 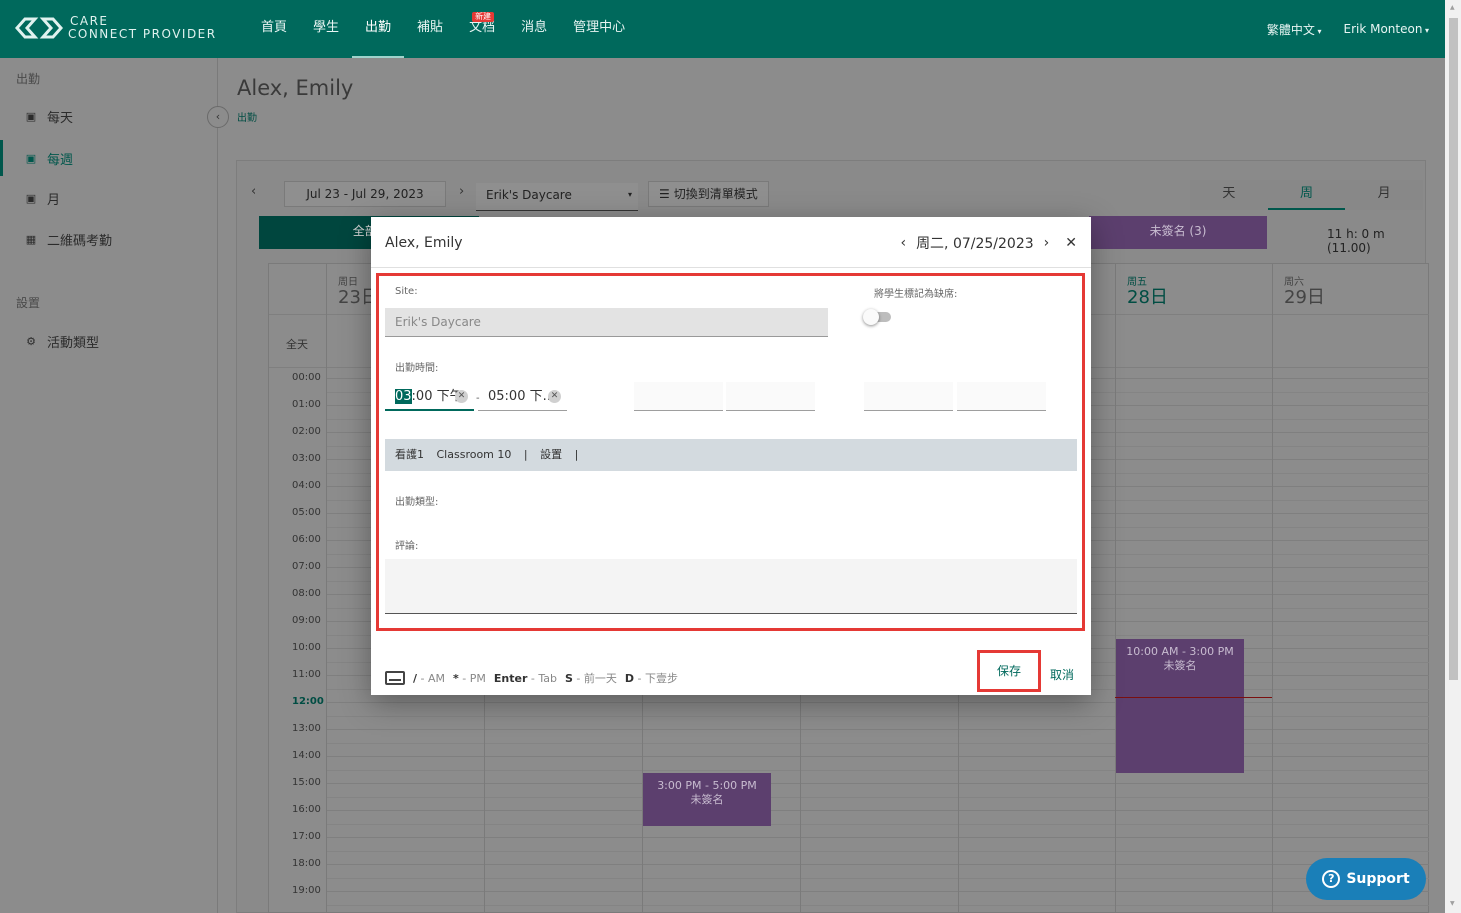 I want to click on user-menu: Erik Monteon, so click(x=1386, y=29).